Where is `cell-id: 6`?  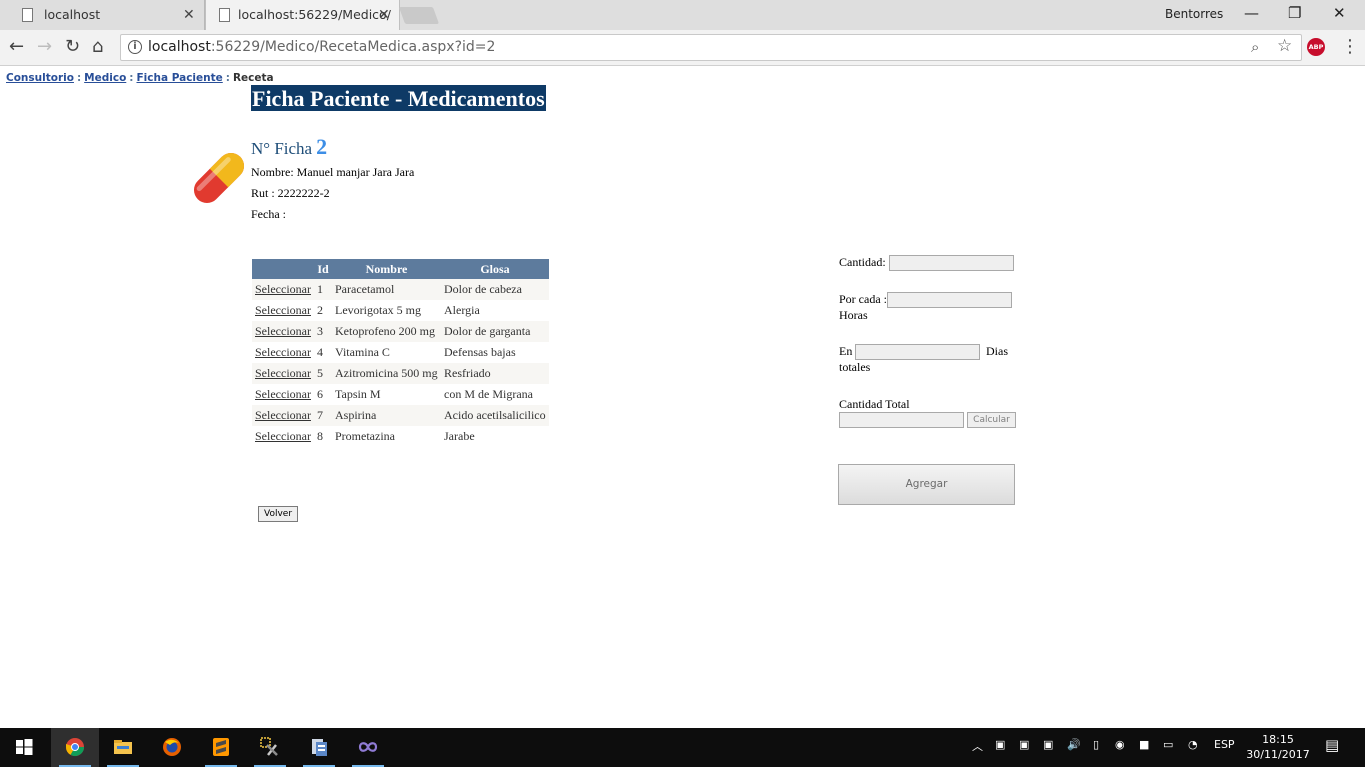
cell-id: 6 is located at coordinates (320, 394).